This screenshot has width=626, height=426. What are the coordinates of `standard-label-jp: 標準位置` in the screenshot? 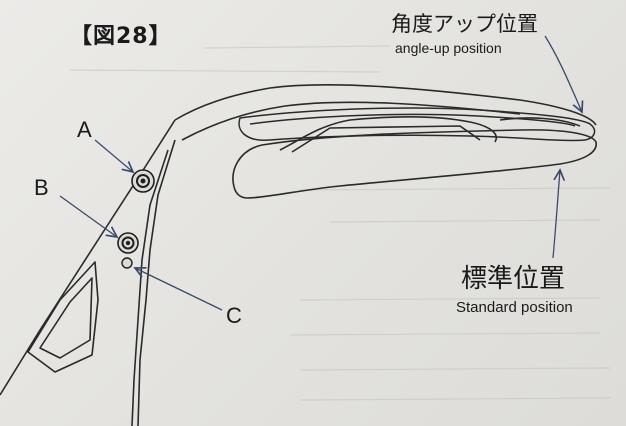 It's located at (513, 279).